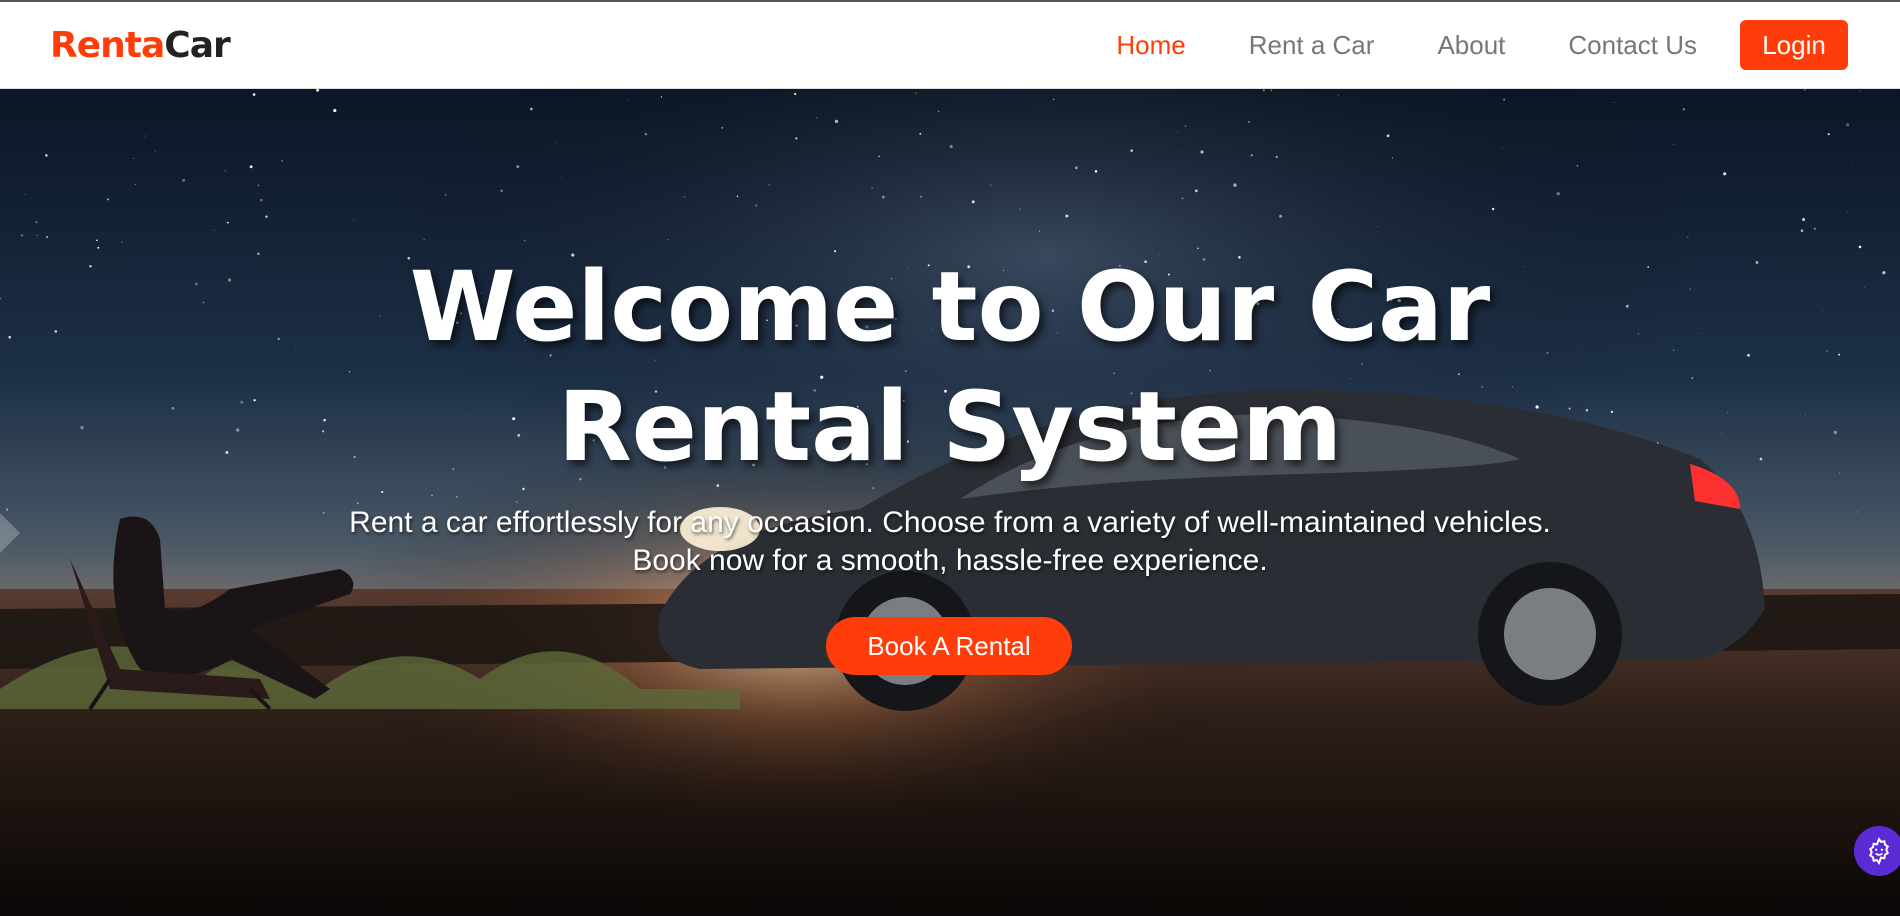 The image size is (1900, 916). I want to click on nav-link-rent-a-car: Rent a Car, so click(1312, 45).